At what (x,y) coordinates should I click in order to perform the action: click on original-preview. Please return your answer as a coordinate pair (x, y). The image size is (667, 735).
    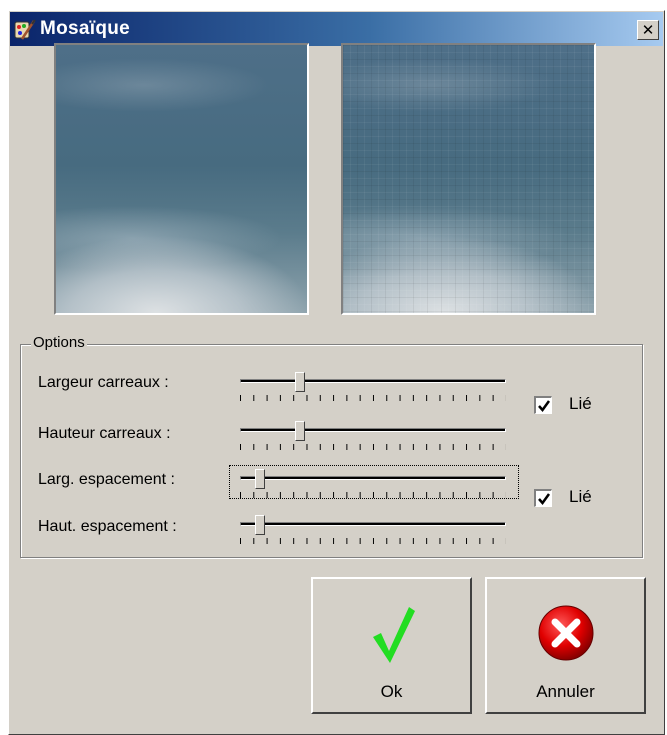
    Looking at the image, I should click on (181, 179).